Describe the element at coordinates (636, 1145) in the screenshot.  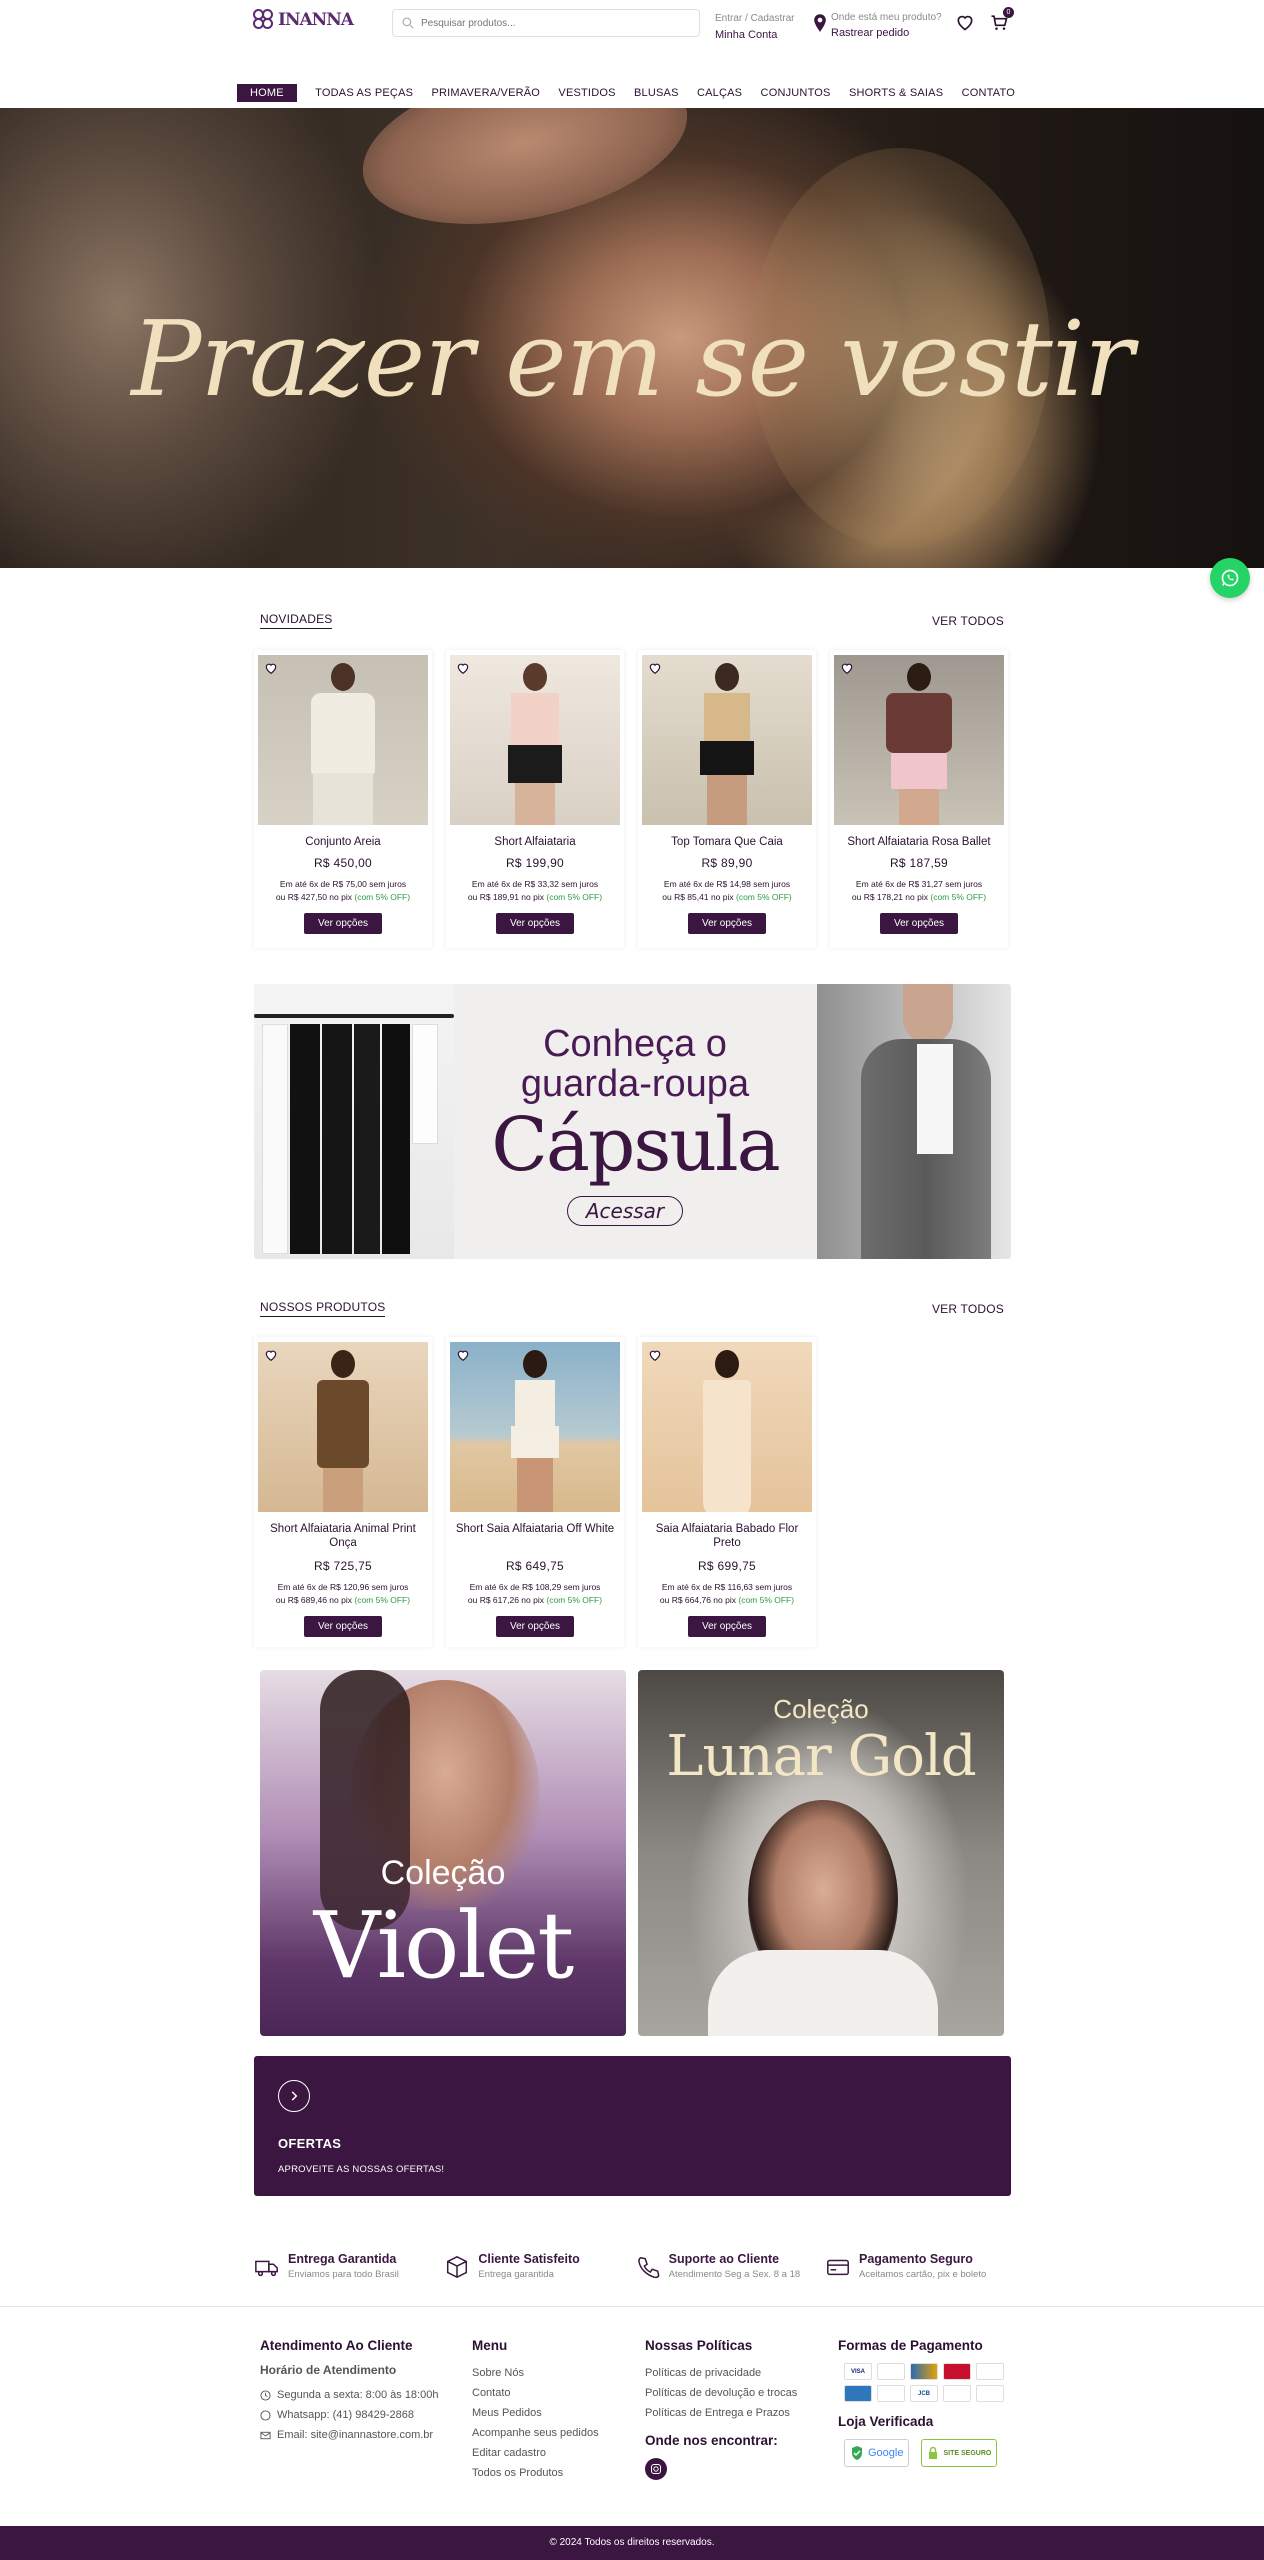
I see `capsule-title: Cápsula` at that location.